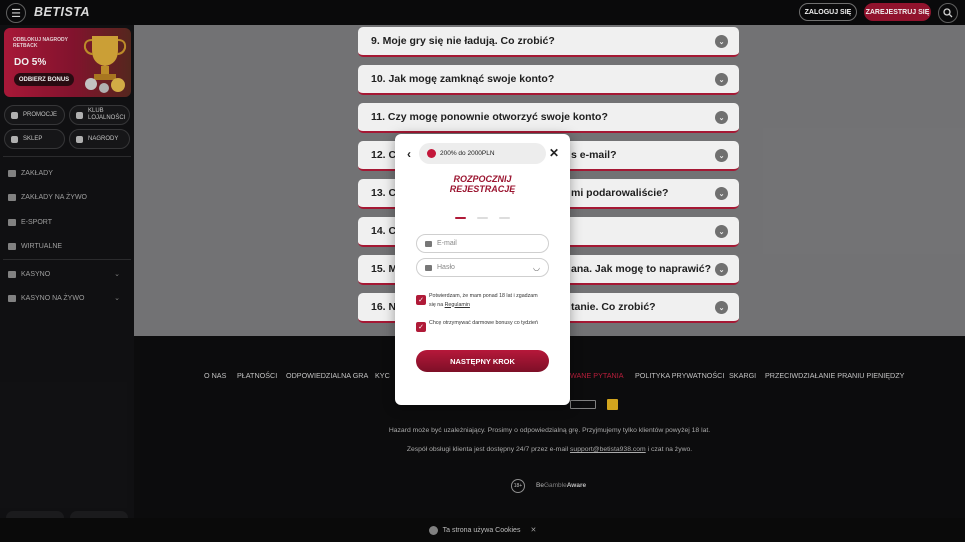  Describe the element at coordinates (482, 243) in the screenshot. I see `email-field: E-mail` at that location.